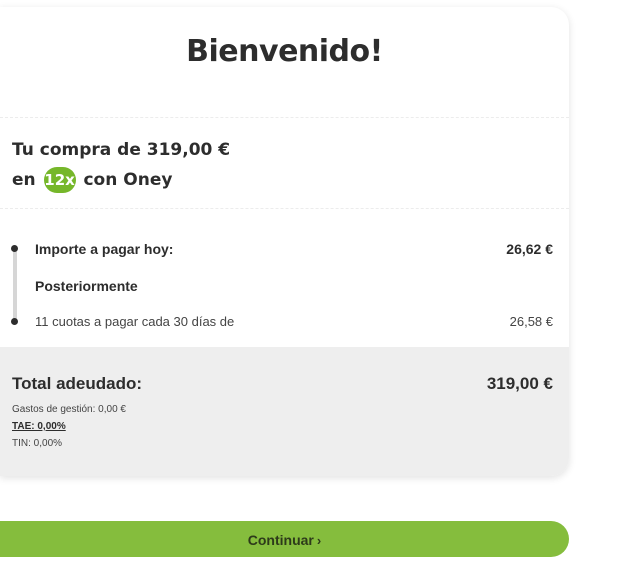  What do you see at coordinates (519, 383) in the screenshot?
I see `total-amount: 319,00 €` at bounding box center [519, 383].